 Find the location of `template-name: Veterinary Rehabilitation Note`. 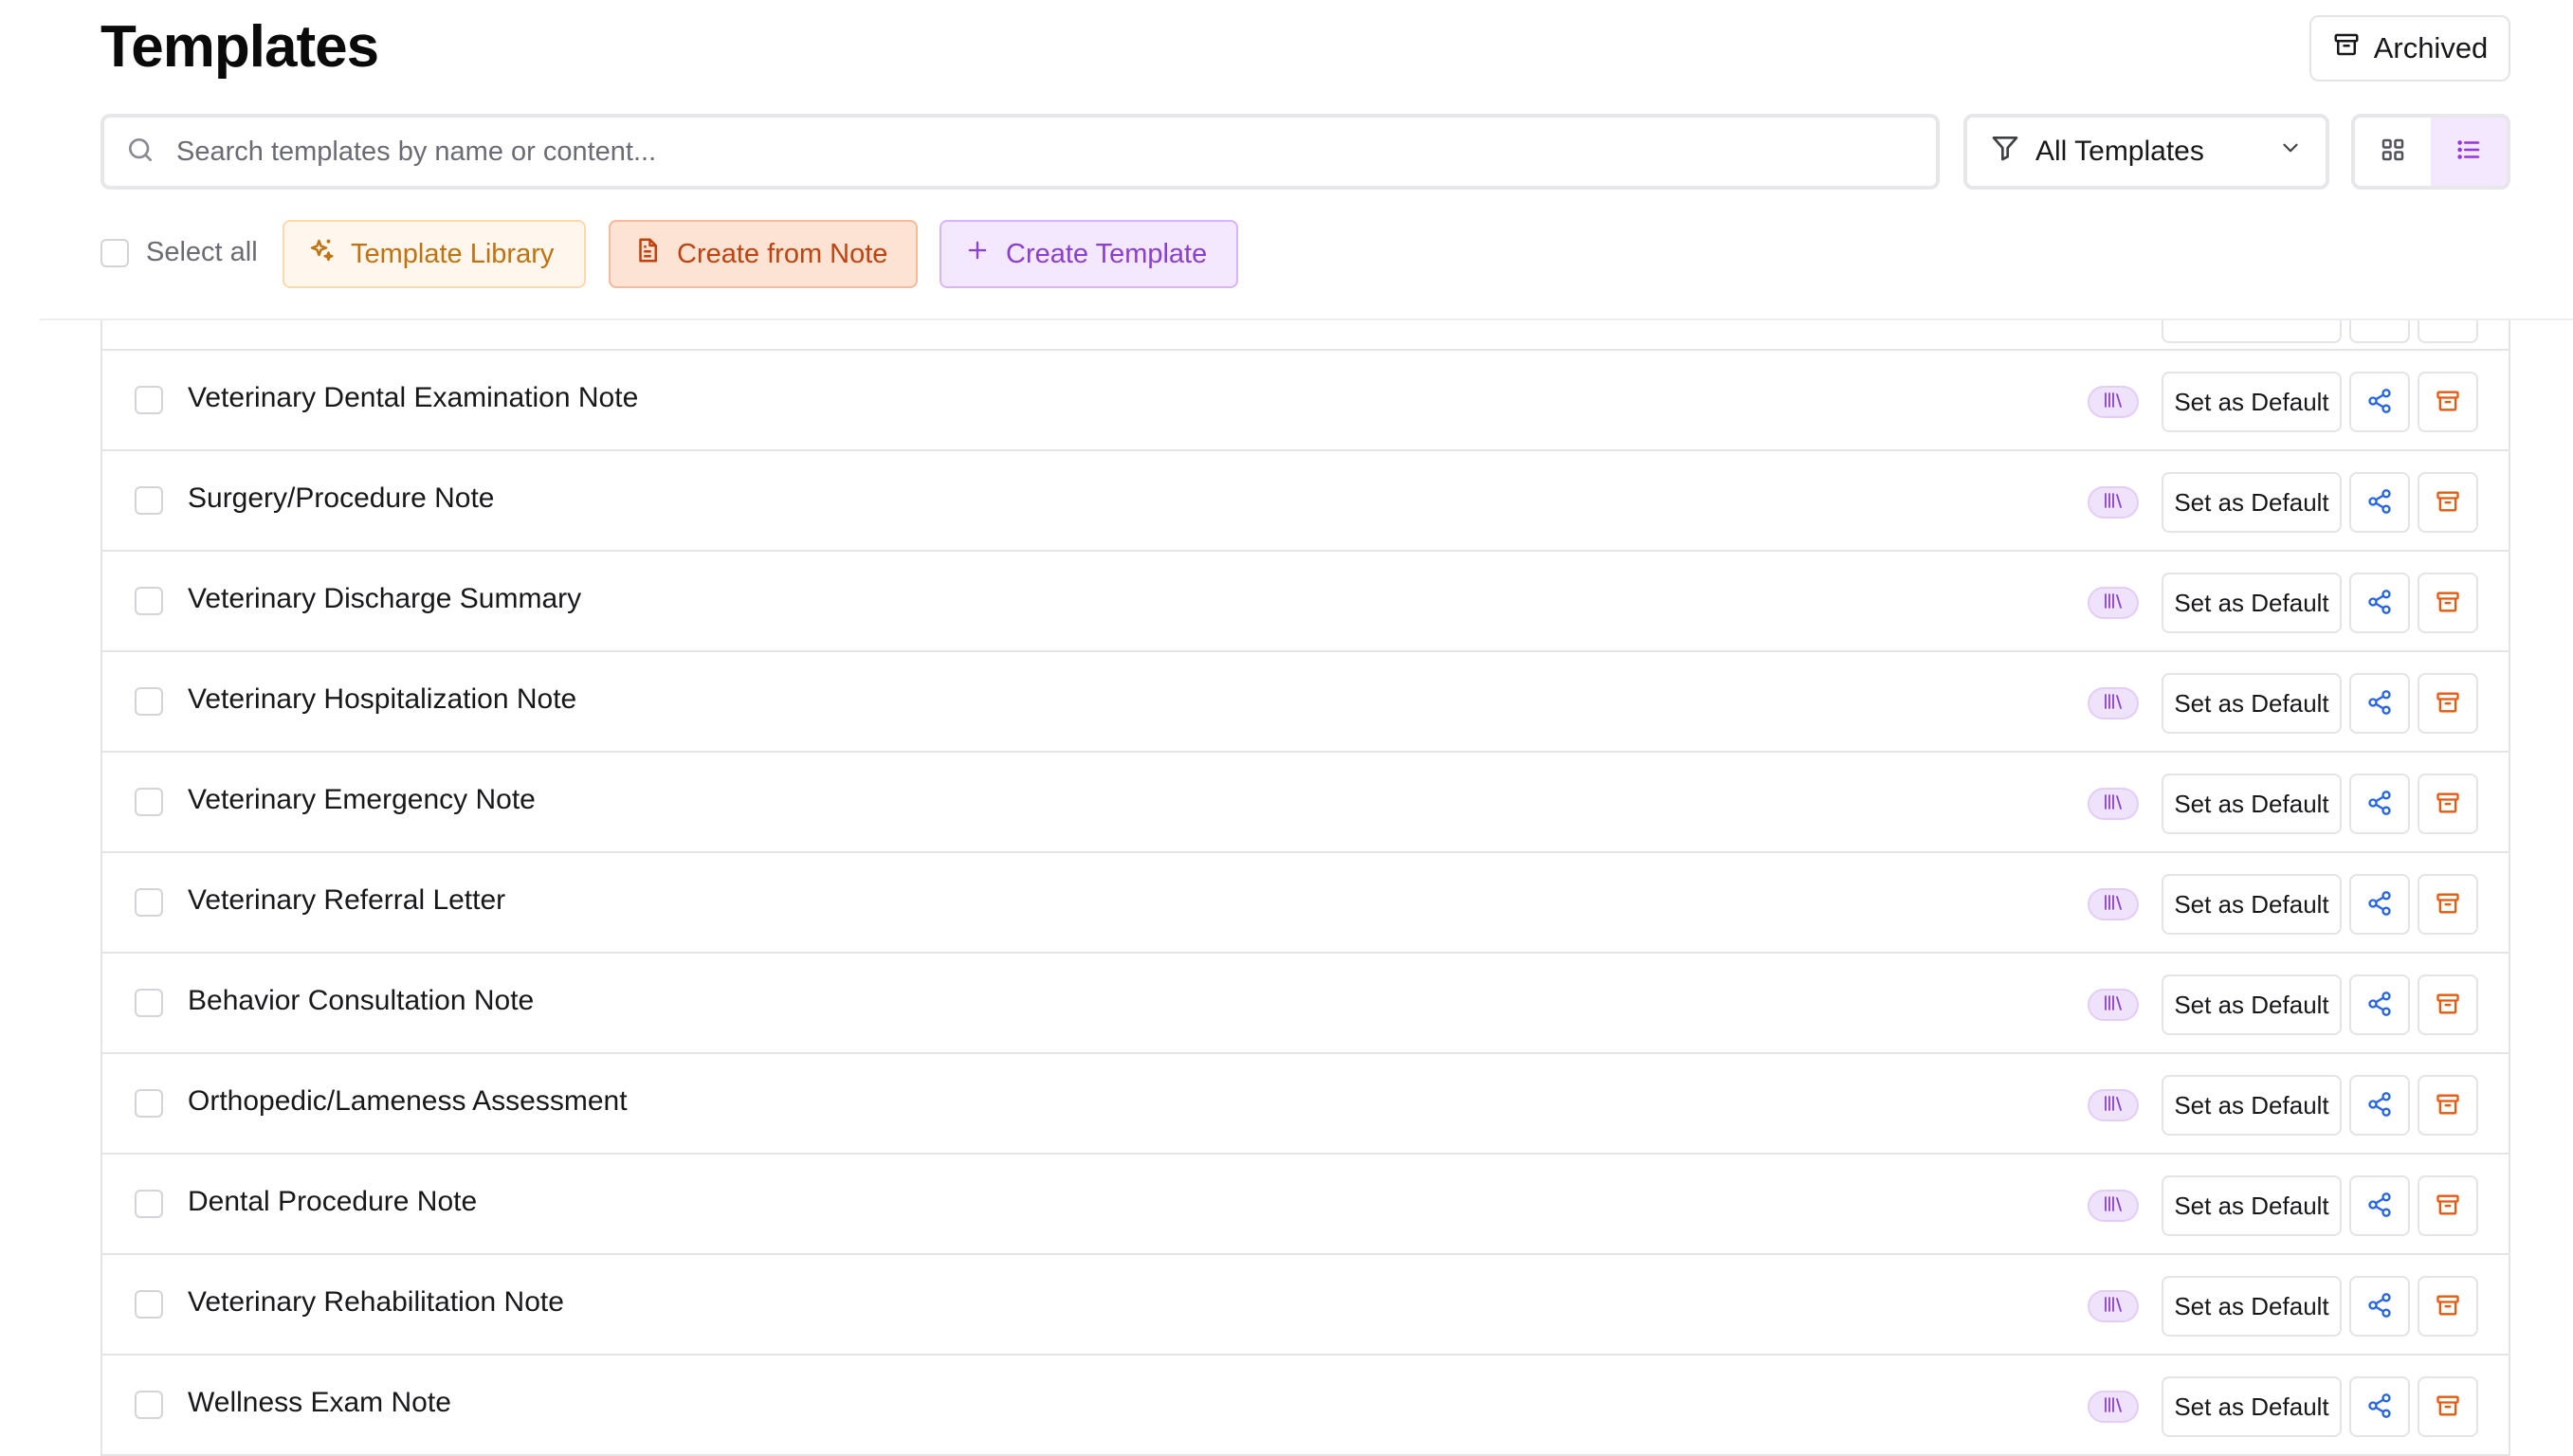

template-name: Veterinary Rehabilitation Note is located at coordinates (376, 1302).